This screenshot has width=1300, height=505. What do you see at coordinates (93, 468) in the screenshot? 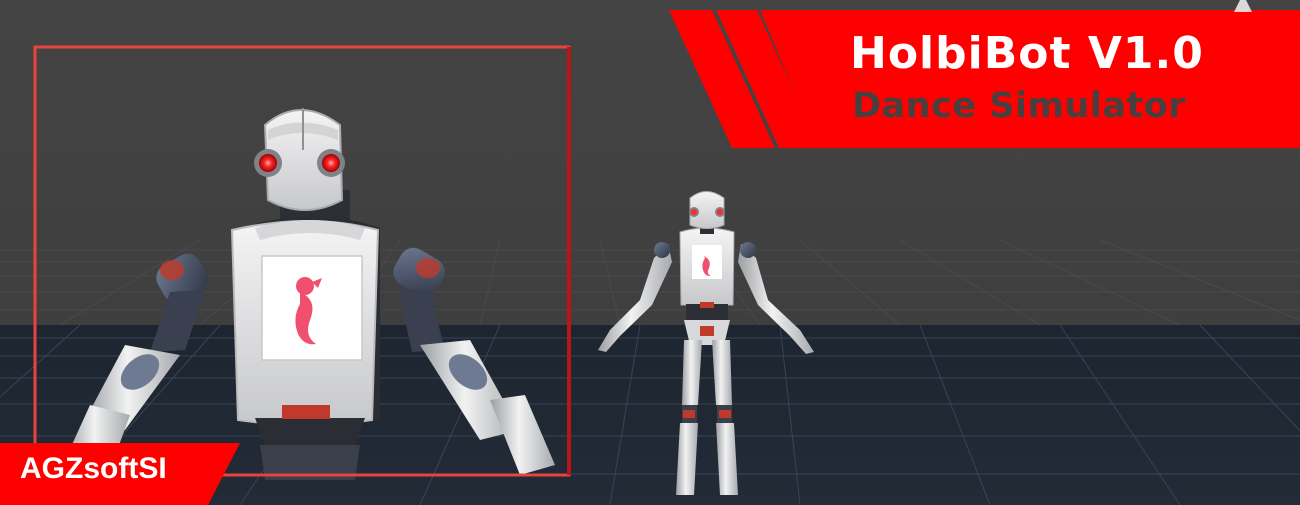
I see `brand-label: AGZsoftSI` at bounding box center [93, 468].